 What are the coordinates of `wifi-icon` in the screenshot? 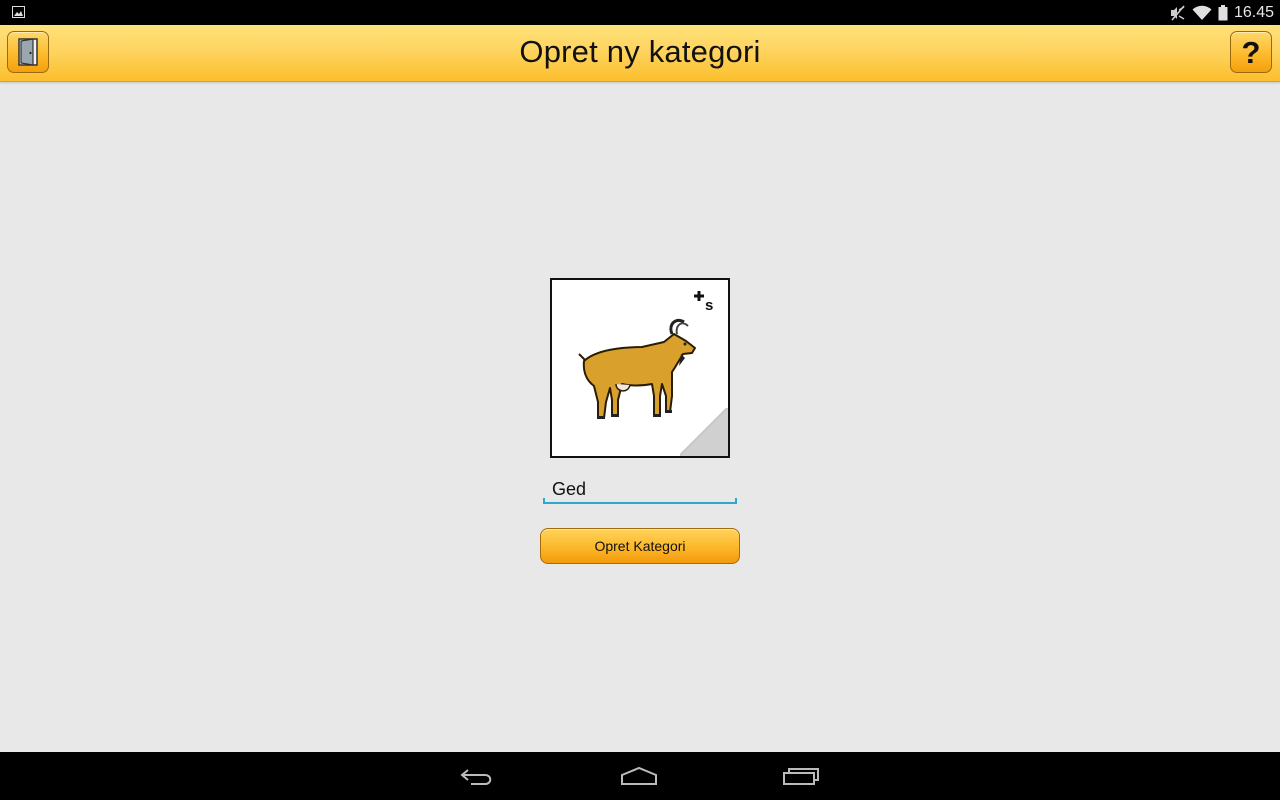 It's located at (1202, 12).